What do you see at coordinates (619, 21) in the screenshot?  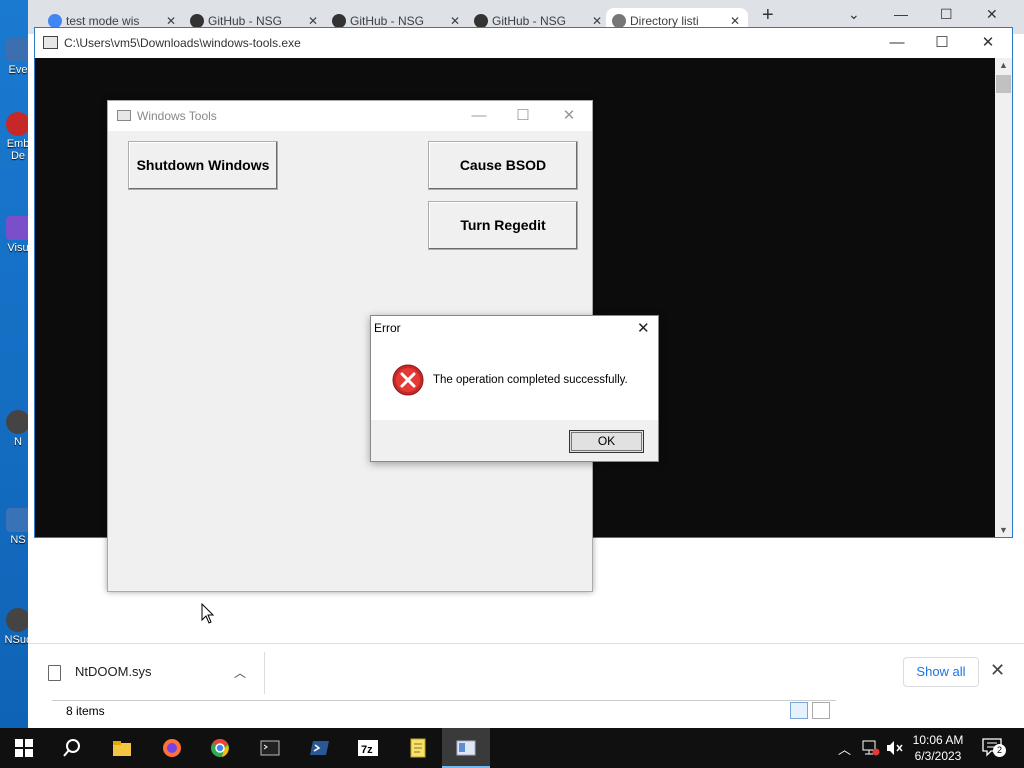 I see `globe-icon` at bounding box center [619, 21].